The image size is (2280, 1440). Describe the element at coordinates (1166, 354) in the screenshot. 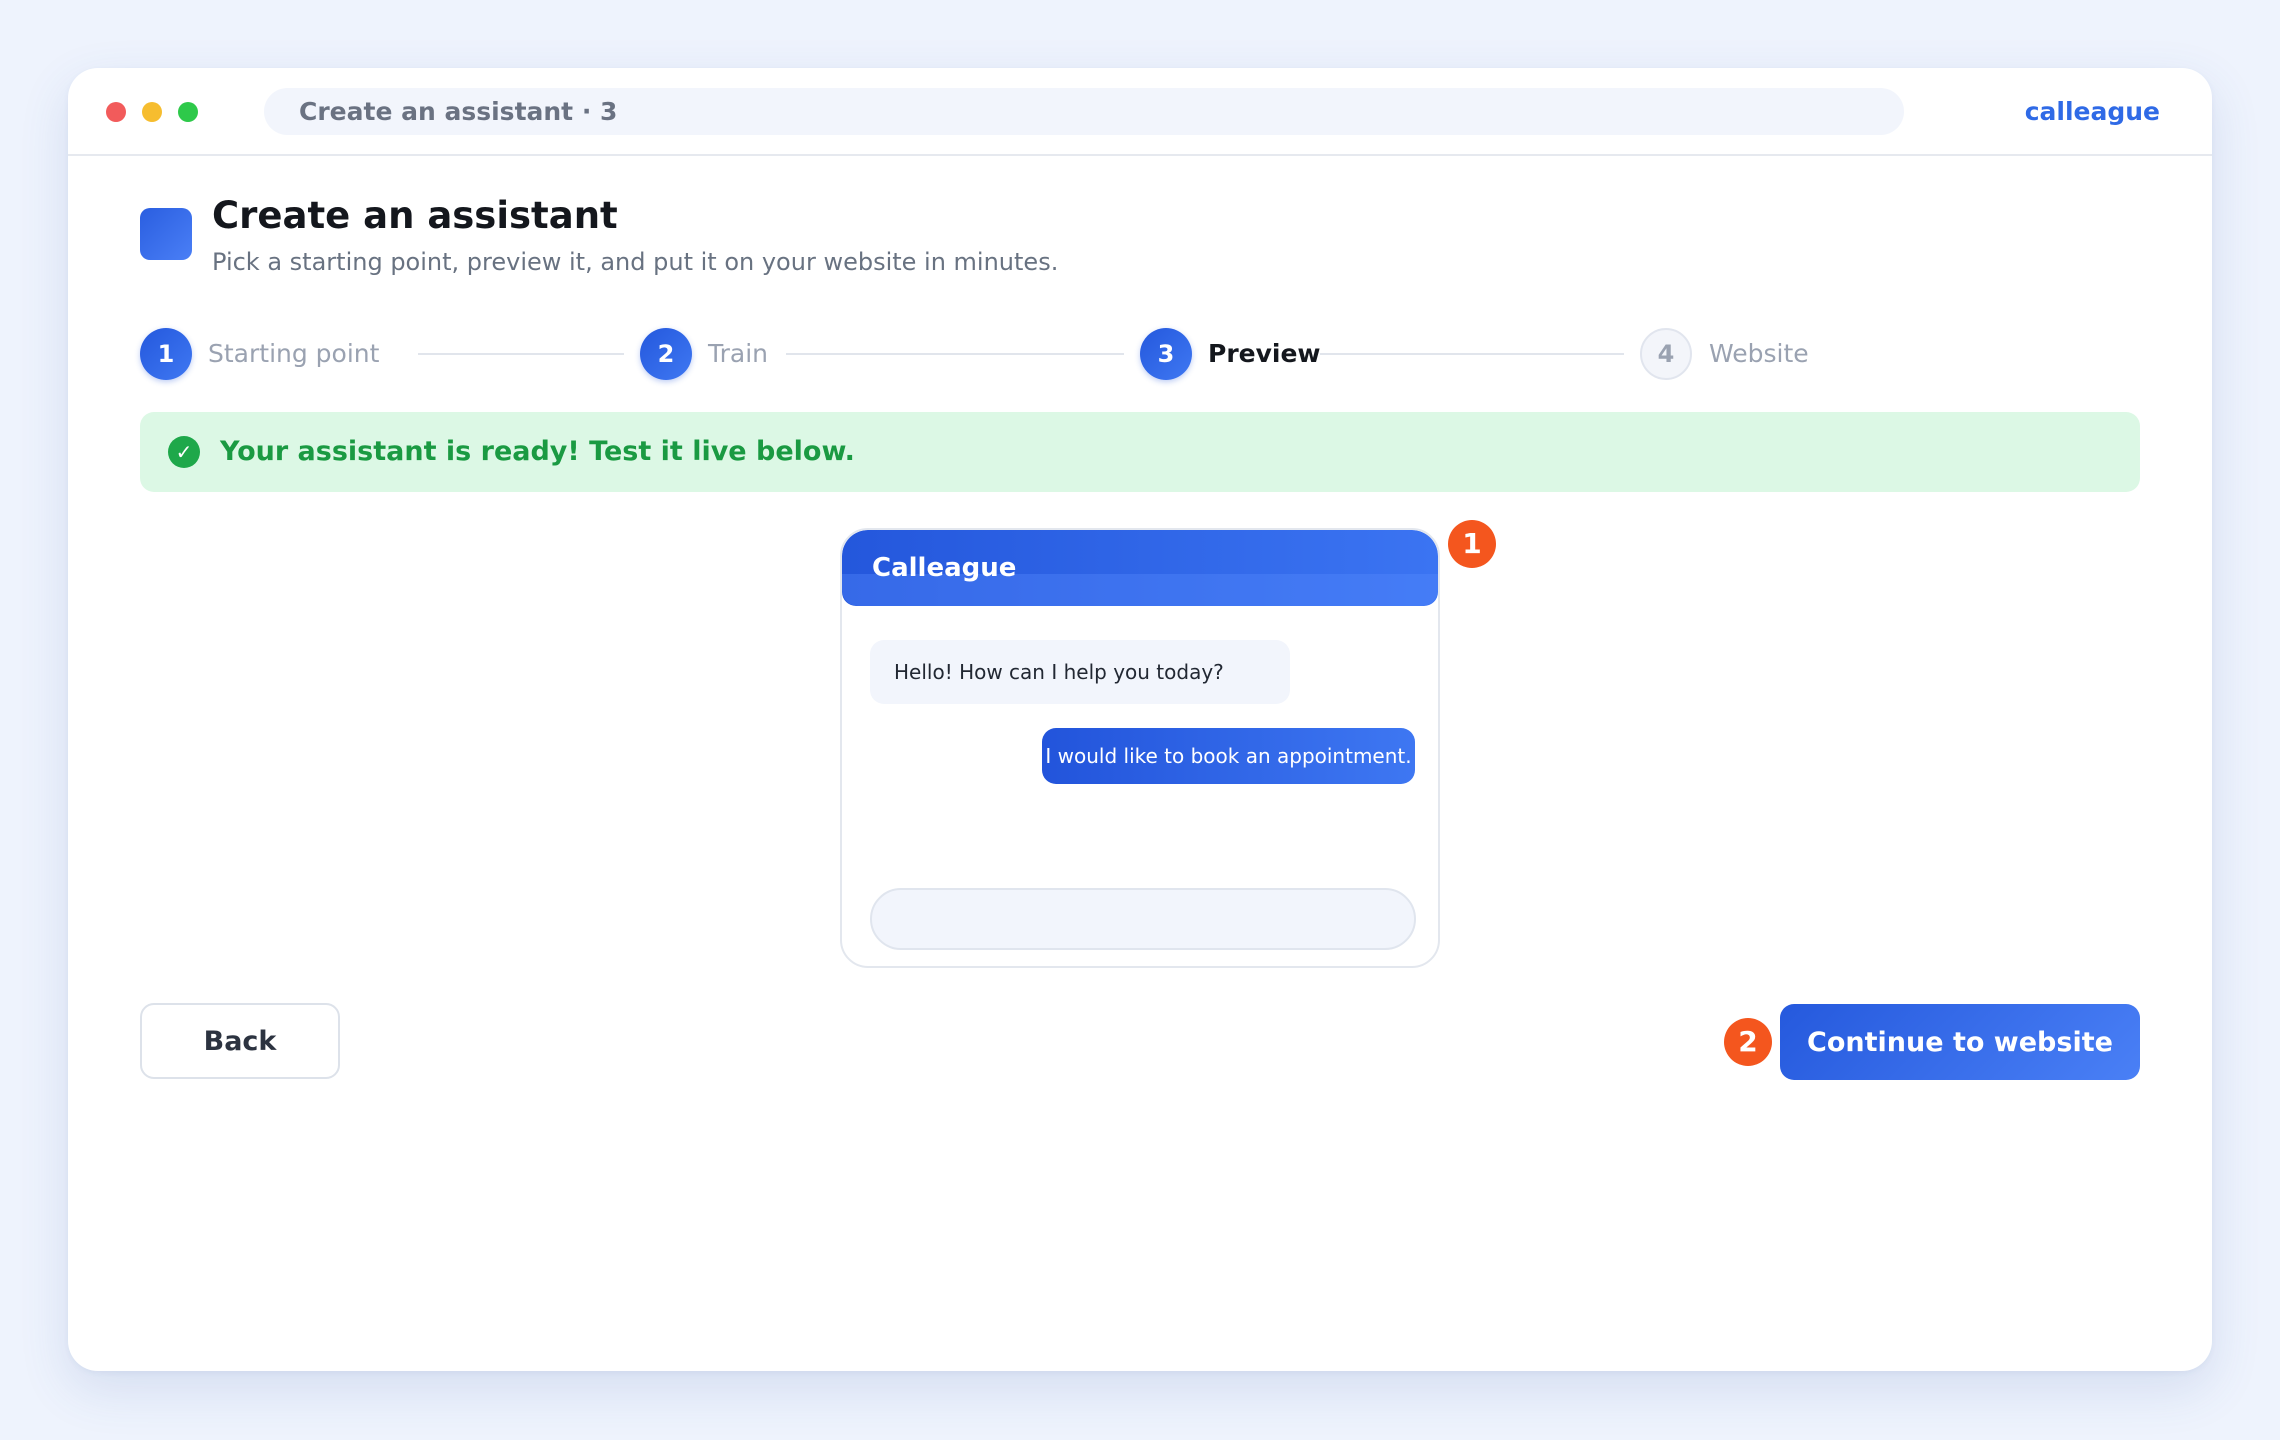

I see `step-3-circle: 3` at that location.